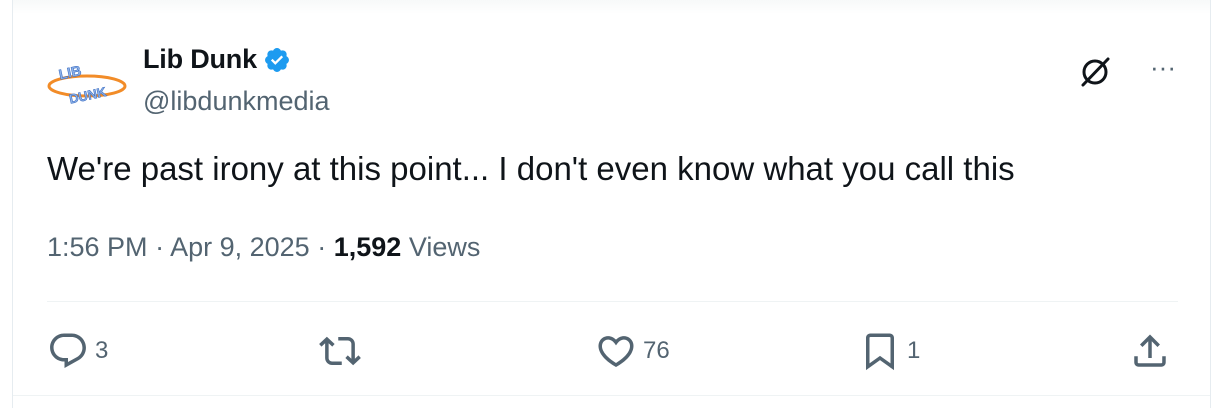 This screenshot has height=408, width=1220. I want to click on bookmark-button: 1, so click(889, 351).